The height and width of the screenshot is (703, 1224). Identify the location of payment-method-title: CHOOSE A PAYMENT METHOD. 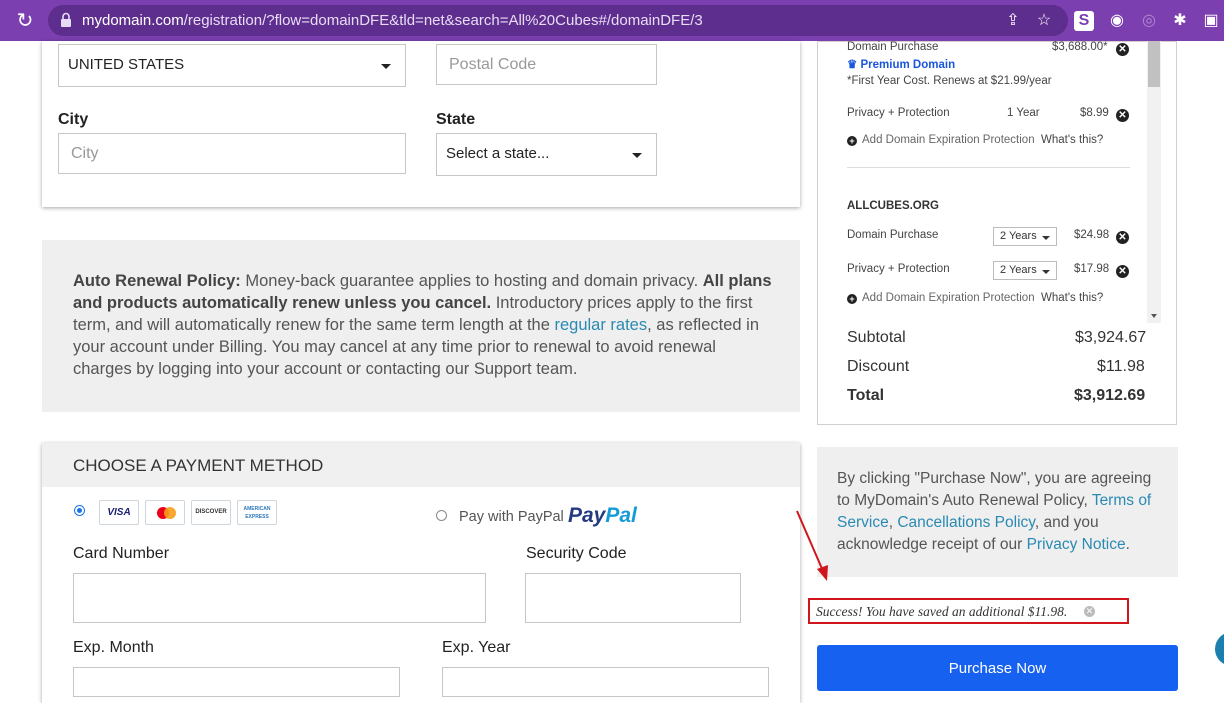
(198, 465).